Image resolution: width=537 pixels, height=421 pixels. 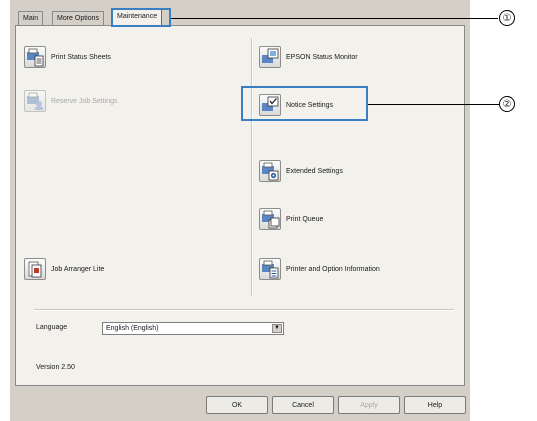 What do you see at coordinates (277, 328) in the screenshot?
I see `chevron-down-icon: ▼` at bounding box center [277, 328].